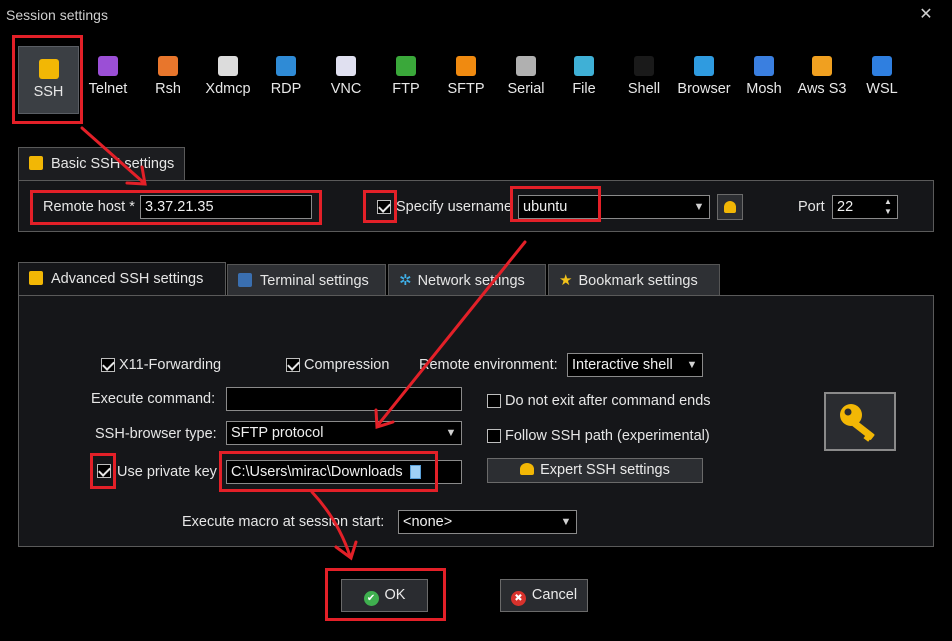 This screenshot has height=641, width=952. What do you see at coordinates (331, 524) in the screenshot?
I see `arrow-keypath-to-ok` at bounding box center [331, 524].